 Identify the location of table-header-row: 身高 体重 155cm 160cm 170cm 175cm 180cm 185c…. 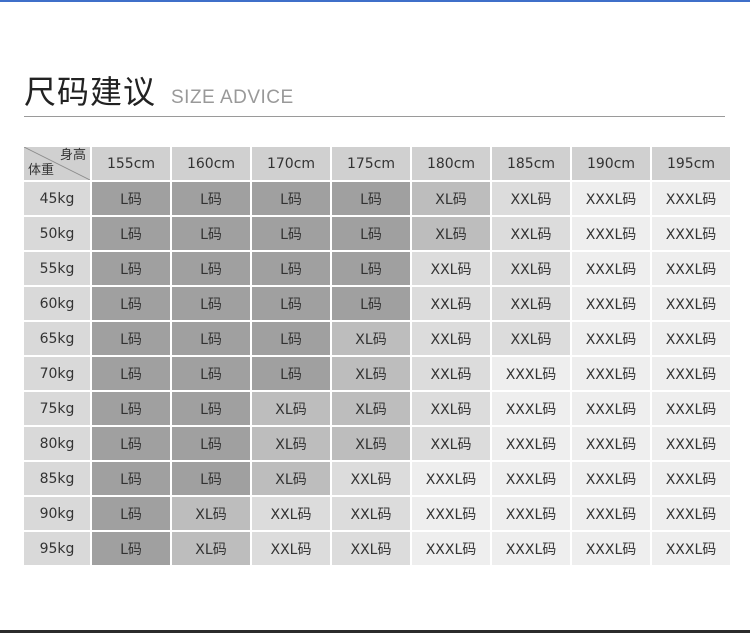
(377, 163).